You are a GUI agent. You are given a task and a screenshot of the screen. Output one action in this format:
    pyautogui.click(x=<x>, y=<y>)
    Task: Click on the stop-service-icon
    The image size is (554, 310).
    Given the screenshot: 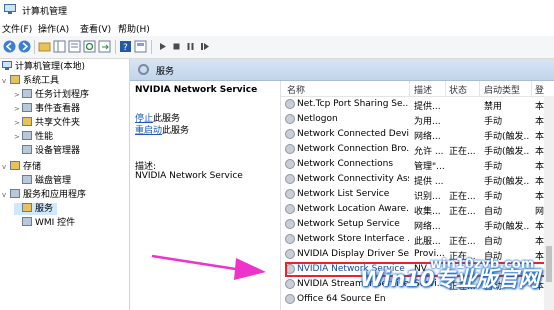 What is the action you would take?
    pyautogui.click(x=176, y=46)
    